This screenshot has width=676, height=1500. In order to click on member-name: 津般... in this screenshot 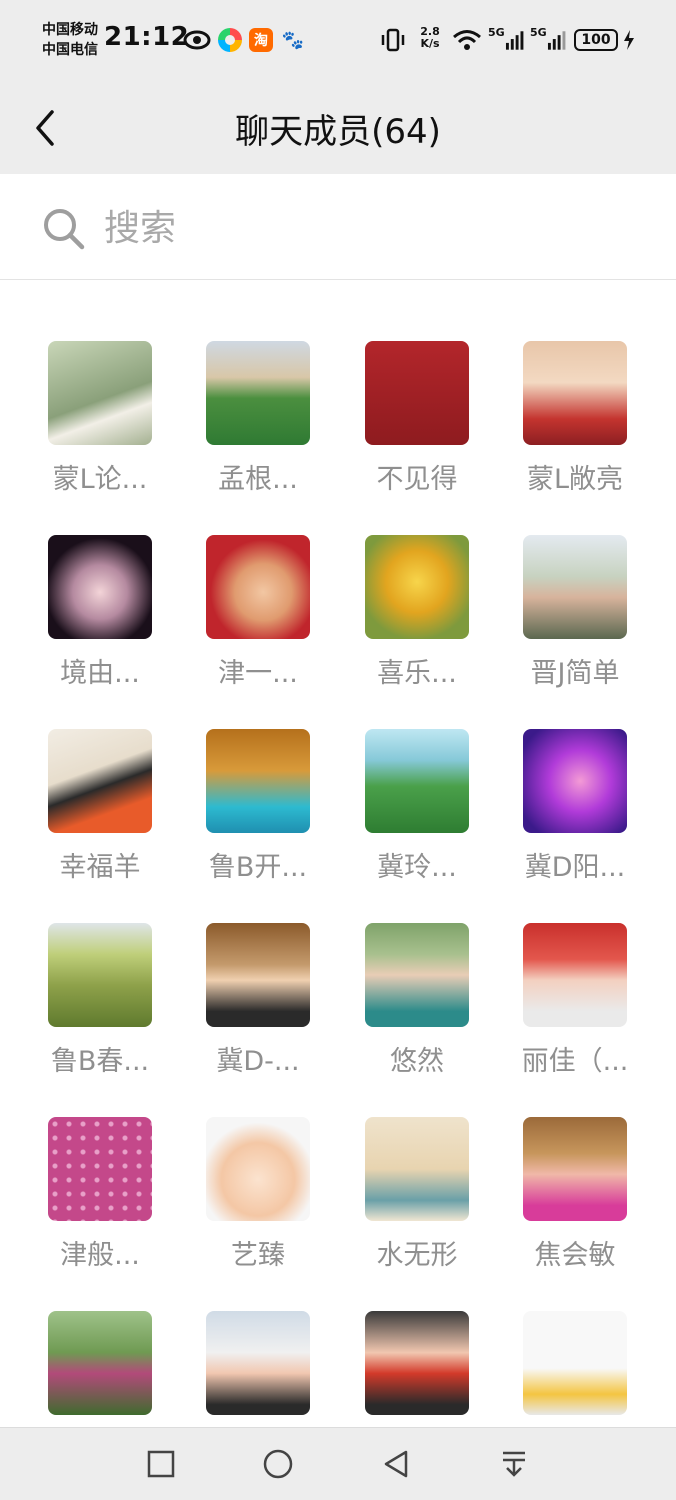, I will do `click(100, 1255)`.